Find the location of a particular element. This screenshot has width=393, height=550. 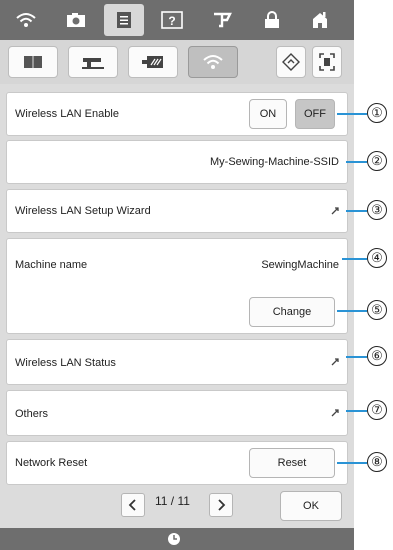

tab-wifi is located at coordinates (26, 20).